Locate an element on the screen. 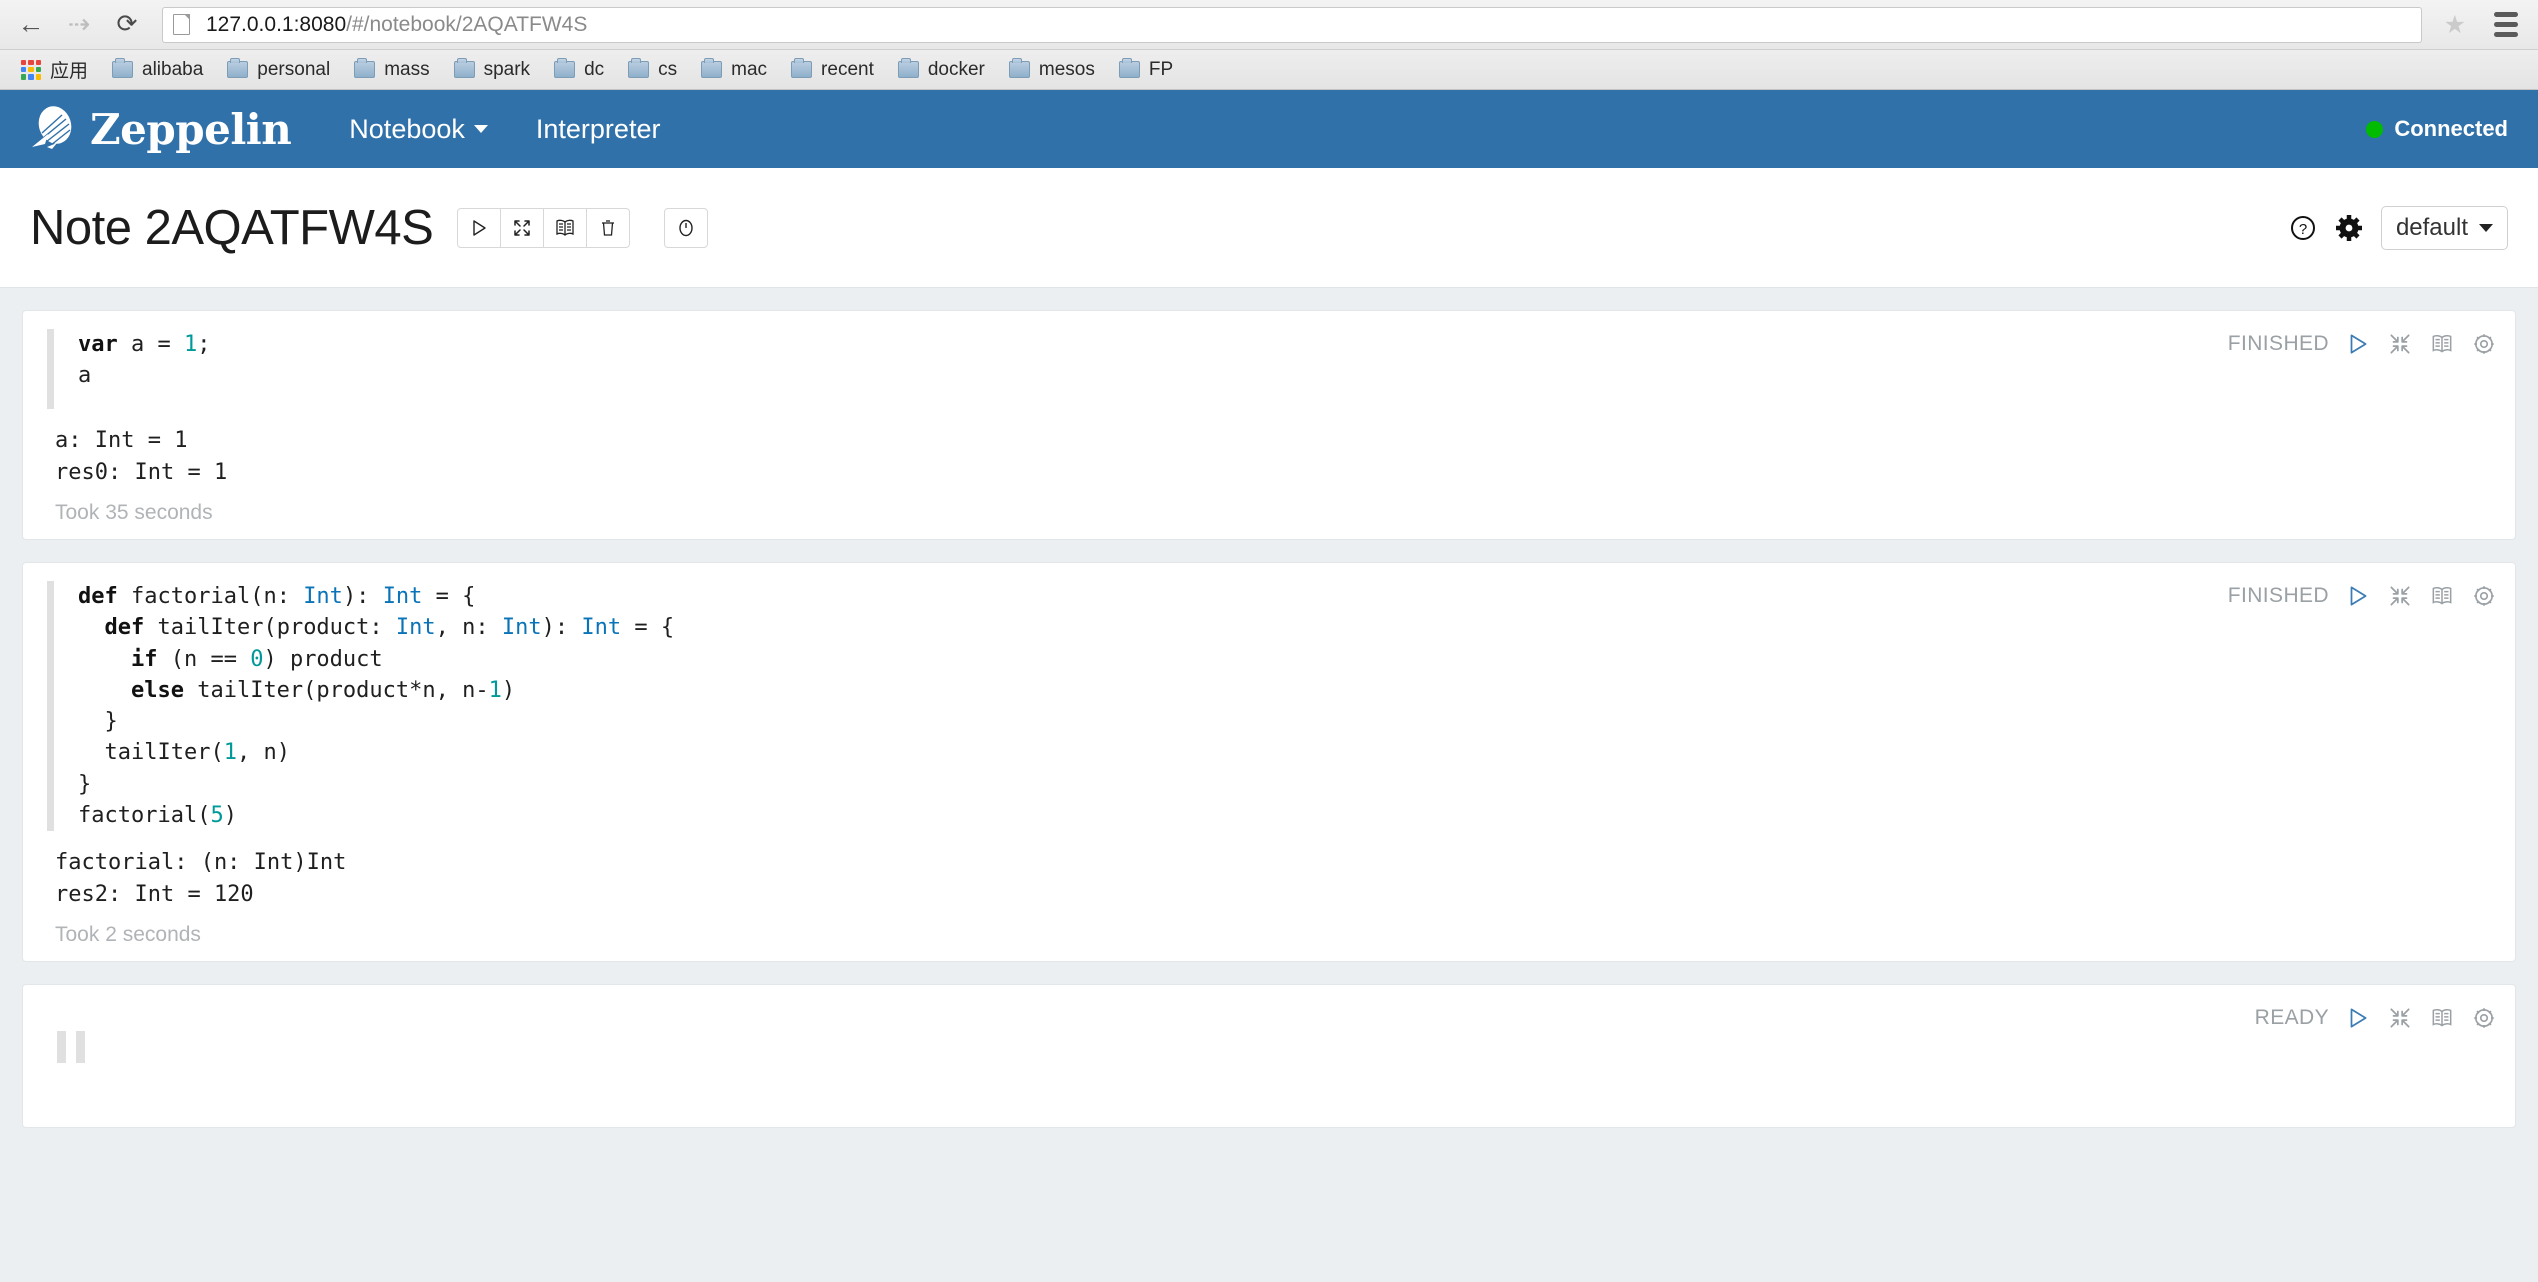 This screenshot has width=2538, height=1282. page-title: Note 2AQATFW4S is located at coordinates (232, 228).